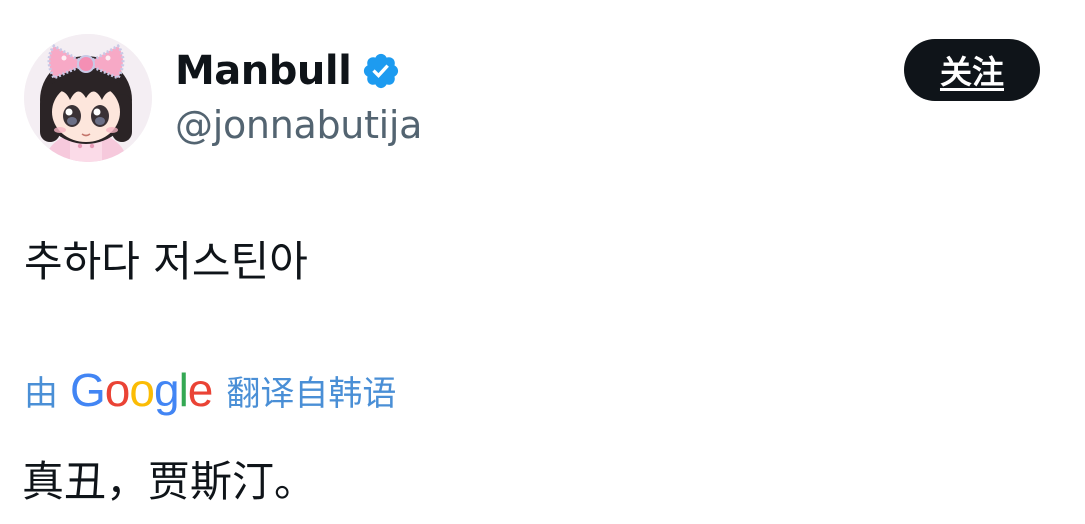 The height and width of the screenshot is (524, 1085). Describe the element at coordinates (311, 390) in the screenshot. I see `translate-from-label: 翻译自韩语` at that location.